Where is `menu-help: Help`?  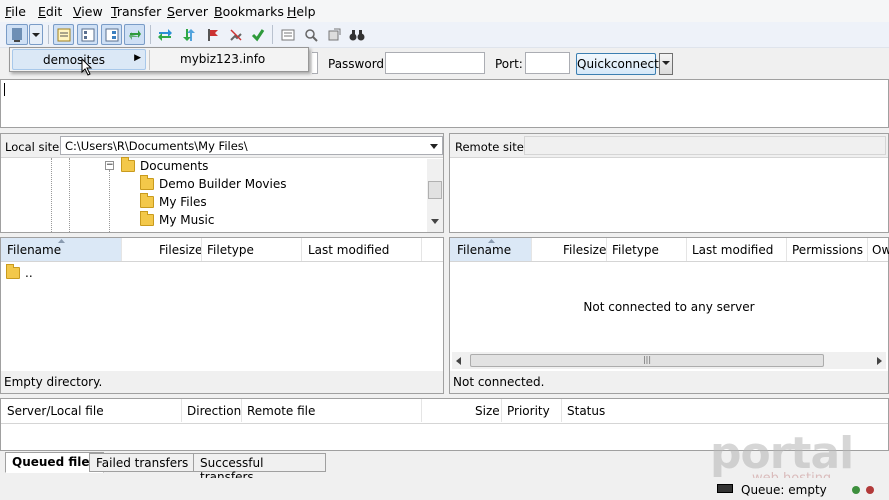
menu-help: Help is located at coordinates (301, 11).